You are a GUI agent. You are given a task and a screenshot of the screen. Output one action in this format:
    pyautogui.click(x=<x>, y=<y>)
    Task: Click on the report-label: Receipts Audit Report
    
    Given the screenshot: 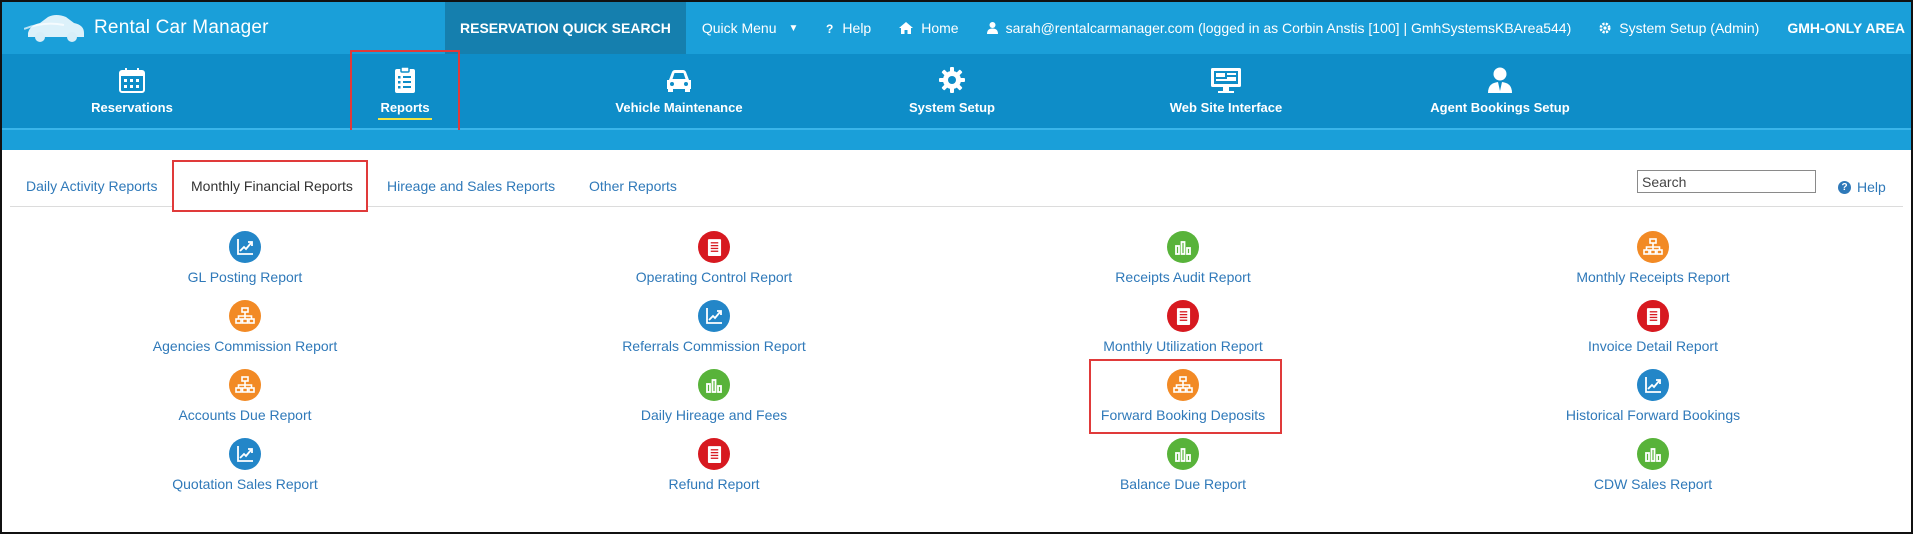 What is the action you would take?
    pyautogui.click(x=1182, y=277)
    